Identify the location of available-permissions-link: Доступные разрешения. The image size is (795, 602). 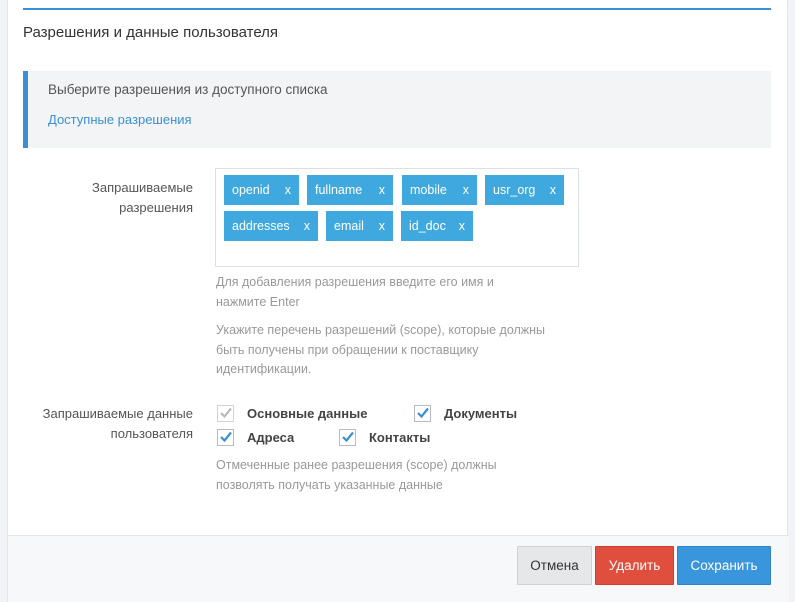
(120, 119).